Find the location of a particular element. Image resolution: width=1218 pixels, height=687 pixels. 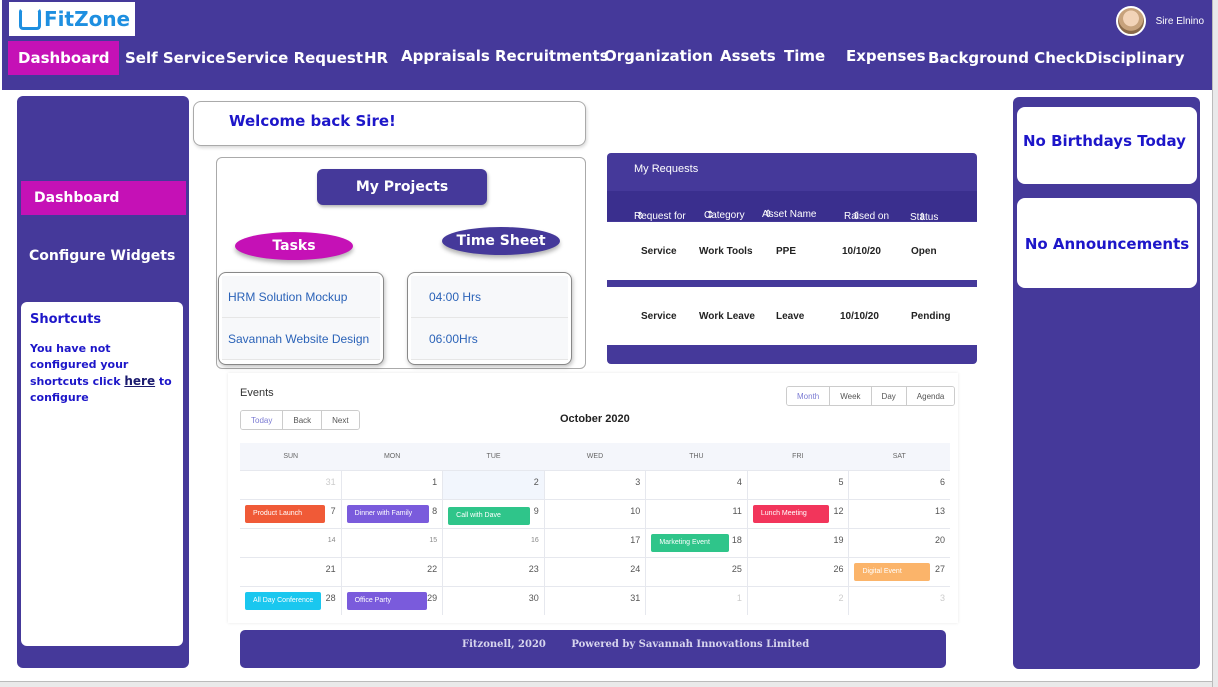

nav-item-service-request: Service Request is located at coordinates (294, 58).